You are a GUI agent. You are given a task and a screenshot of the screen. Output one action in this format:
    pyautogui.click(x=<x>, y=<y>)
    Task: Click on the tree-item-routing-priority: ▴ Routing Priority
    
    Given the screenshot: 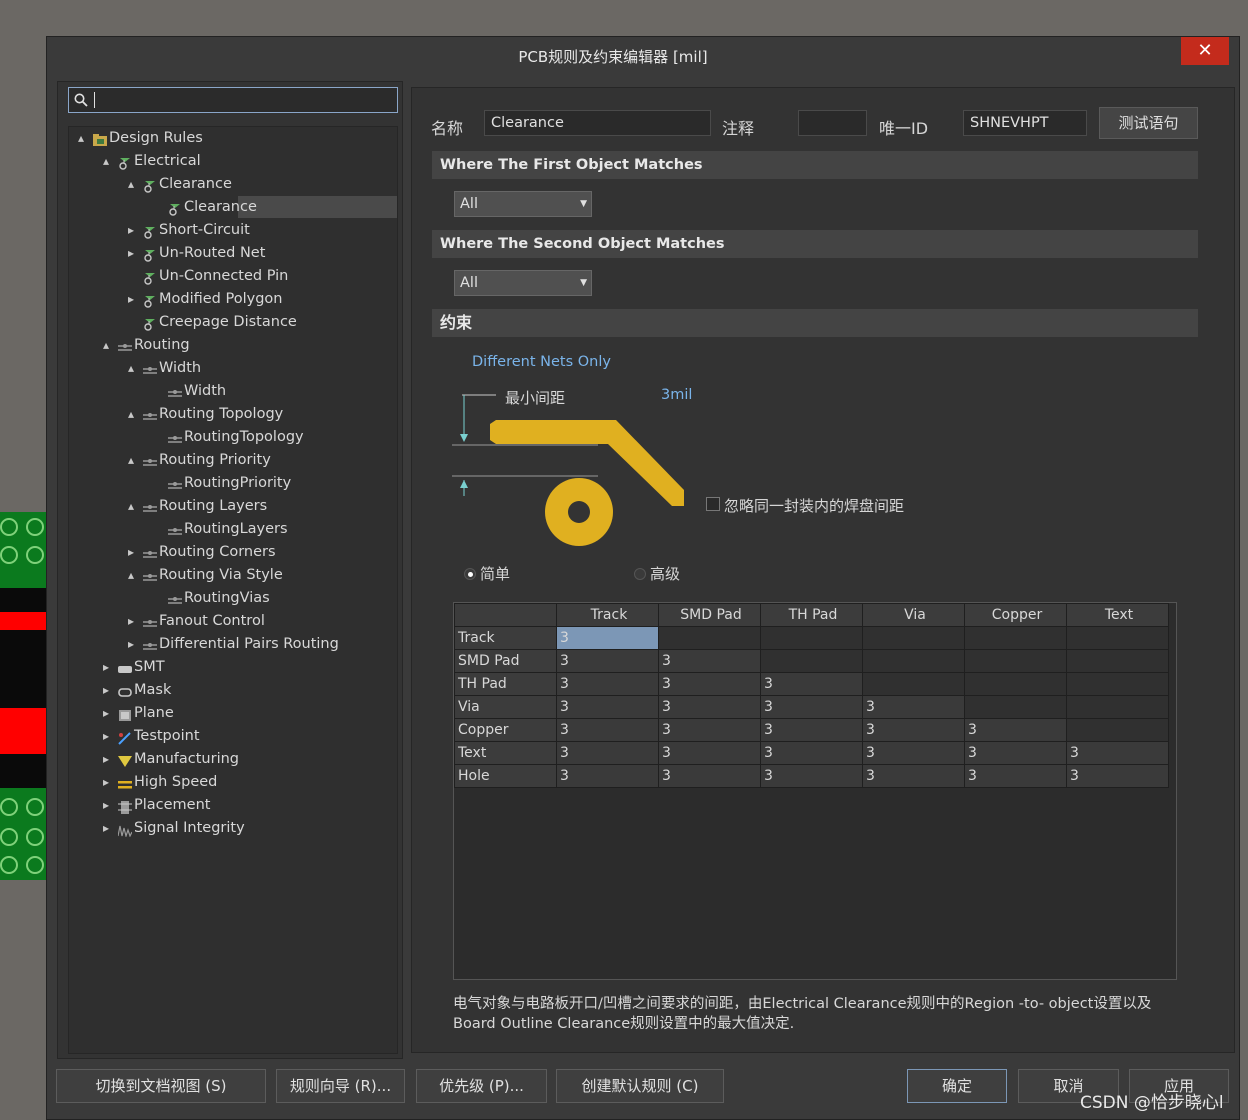 What is the action you would take?
    pyautogui.click(x=232, y=460)
    